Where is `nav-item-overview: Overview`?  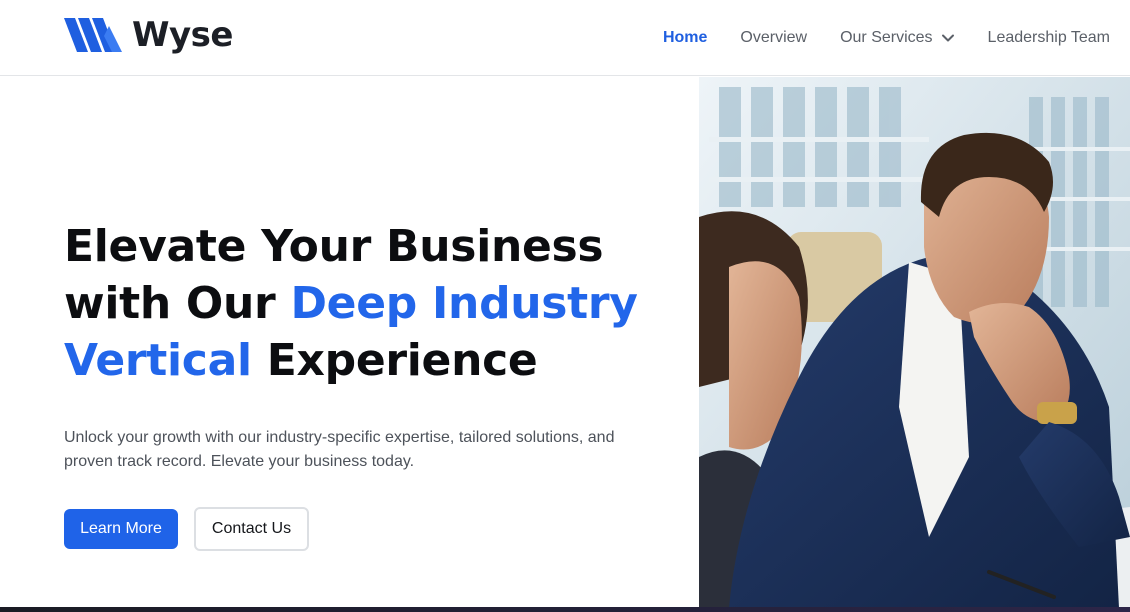 nav-item-overview: Overview is located at coordinates (773, 38).